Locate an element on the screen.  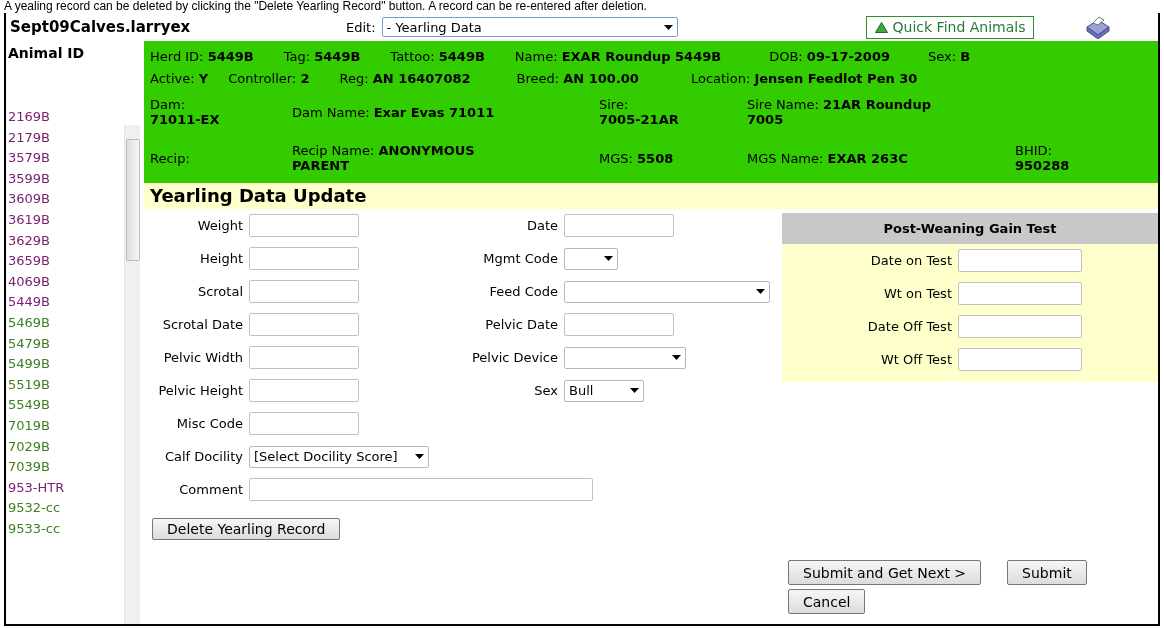
field-label: Wt on Test is located at coordinates (918, 293).